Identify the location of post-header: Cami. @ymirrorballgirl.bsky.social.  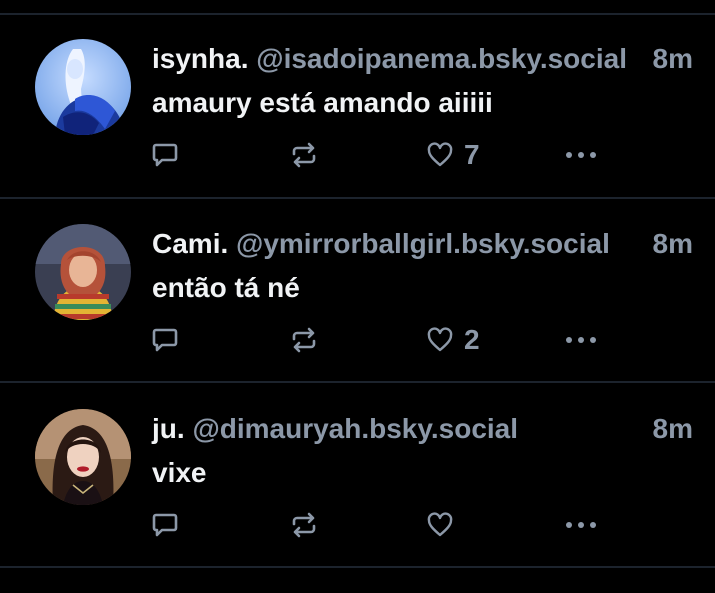
(424, 244).